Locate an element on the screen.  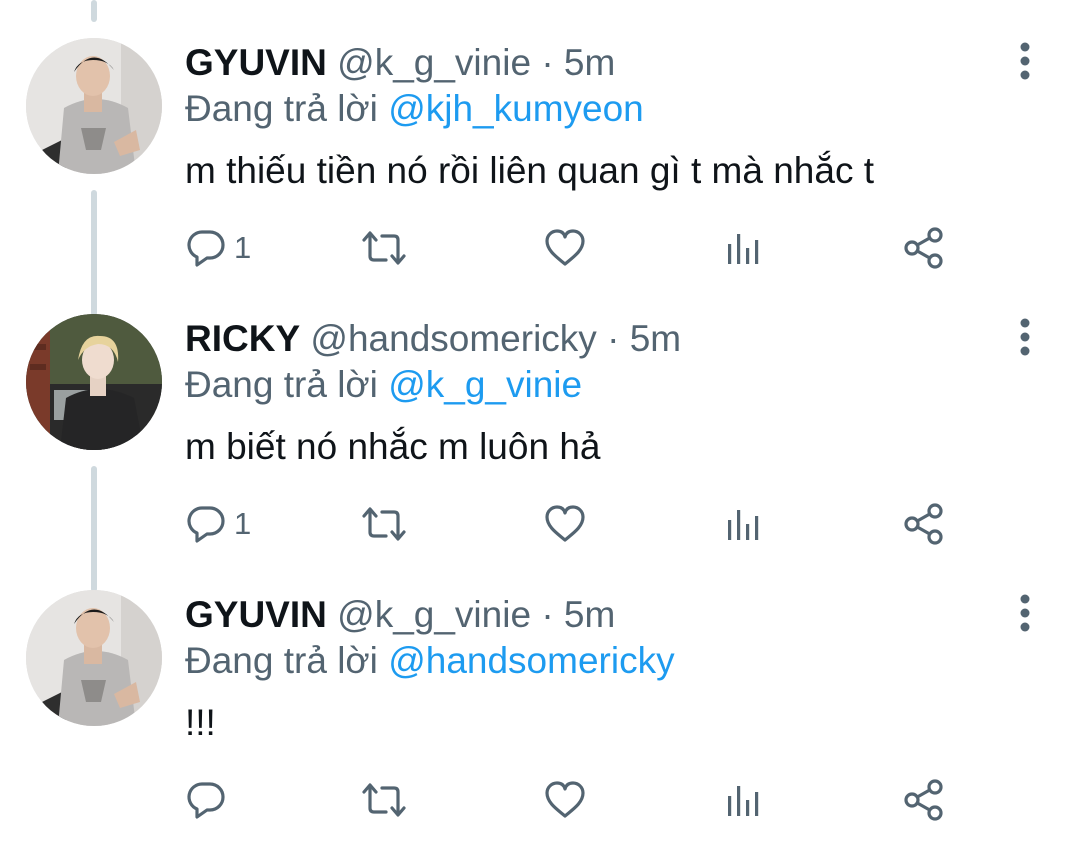
replying-to: Đang trả lời @k_g_vinie is located at coordinates (383, 385).